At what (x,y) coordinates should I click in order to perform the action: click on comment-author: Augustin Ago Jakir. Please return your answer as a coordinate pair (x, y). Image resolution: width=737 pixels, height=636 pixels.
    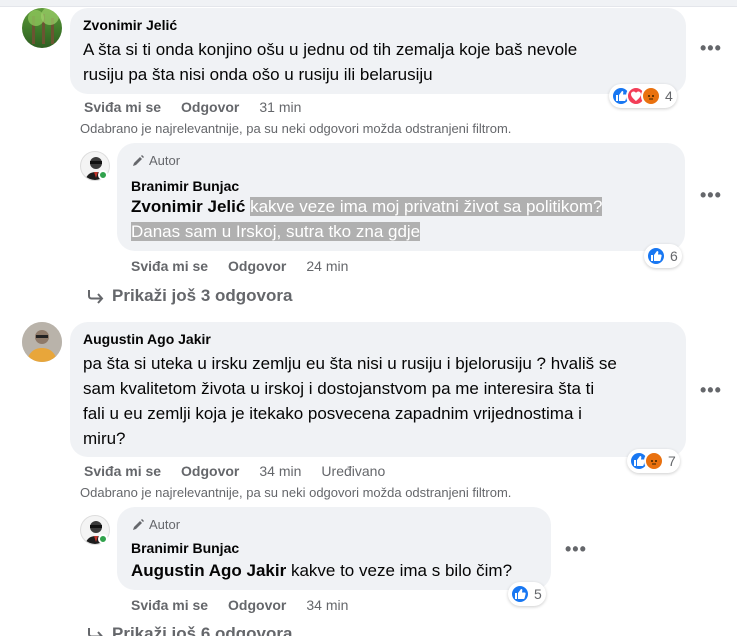
    Looking at the image, I should click on (147, 339).